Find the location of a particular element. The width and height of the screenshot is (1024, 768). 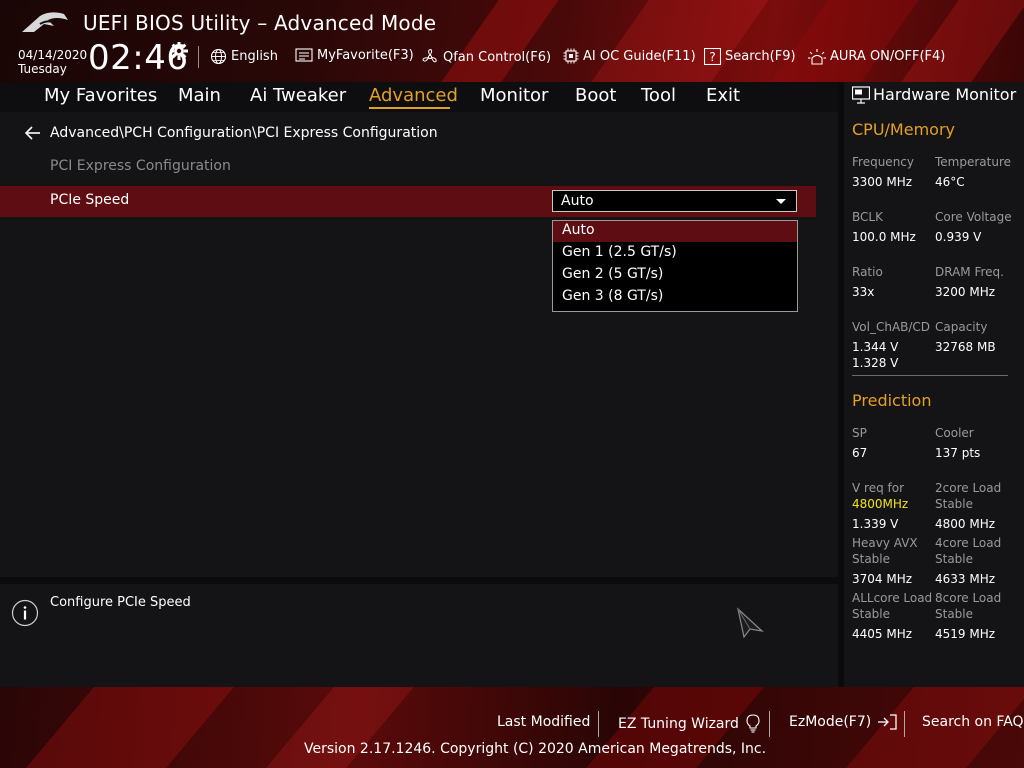

last-modified-label: Last Modified is located at coordinates (544, 722).